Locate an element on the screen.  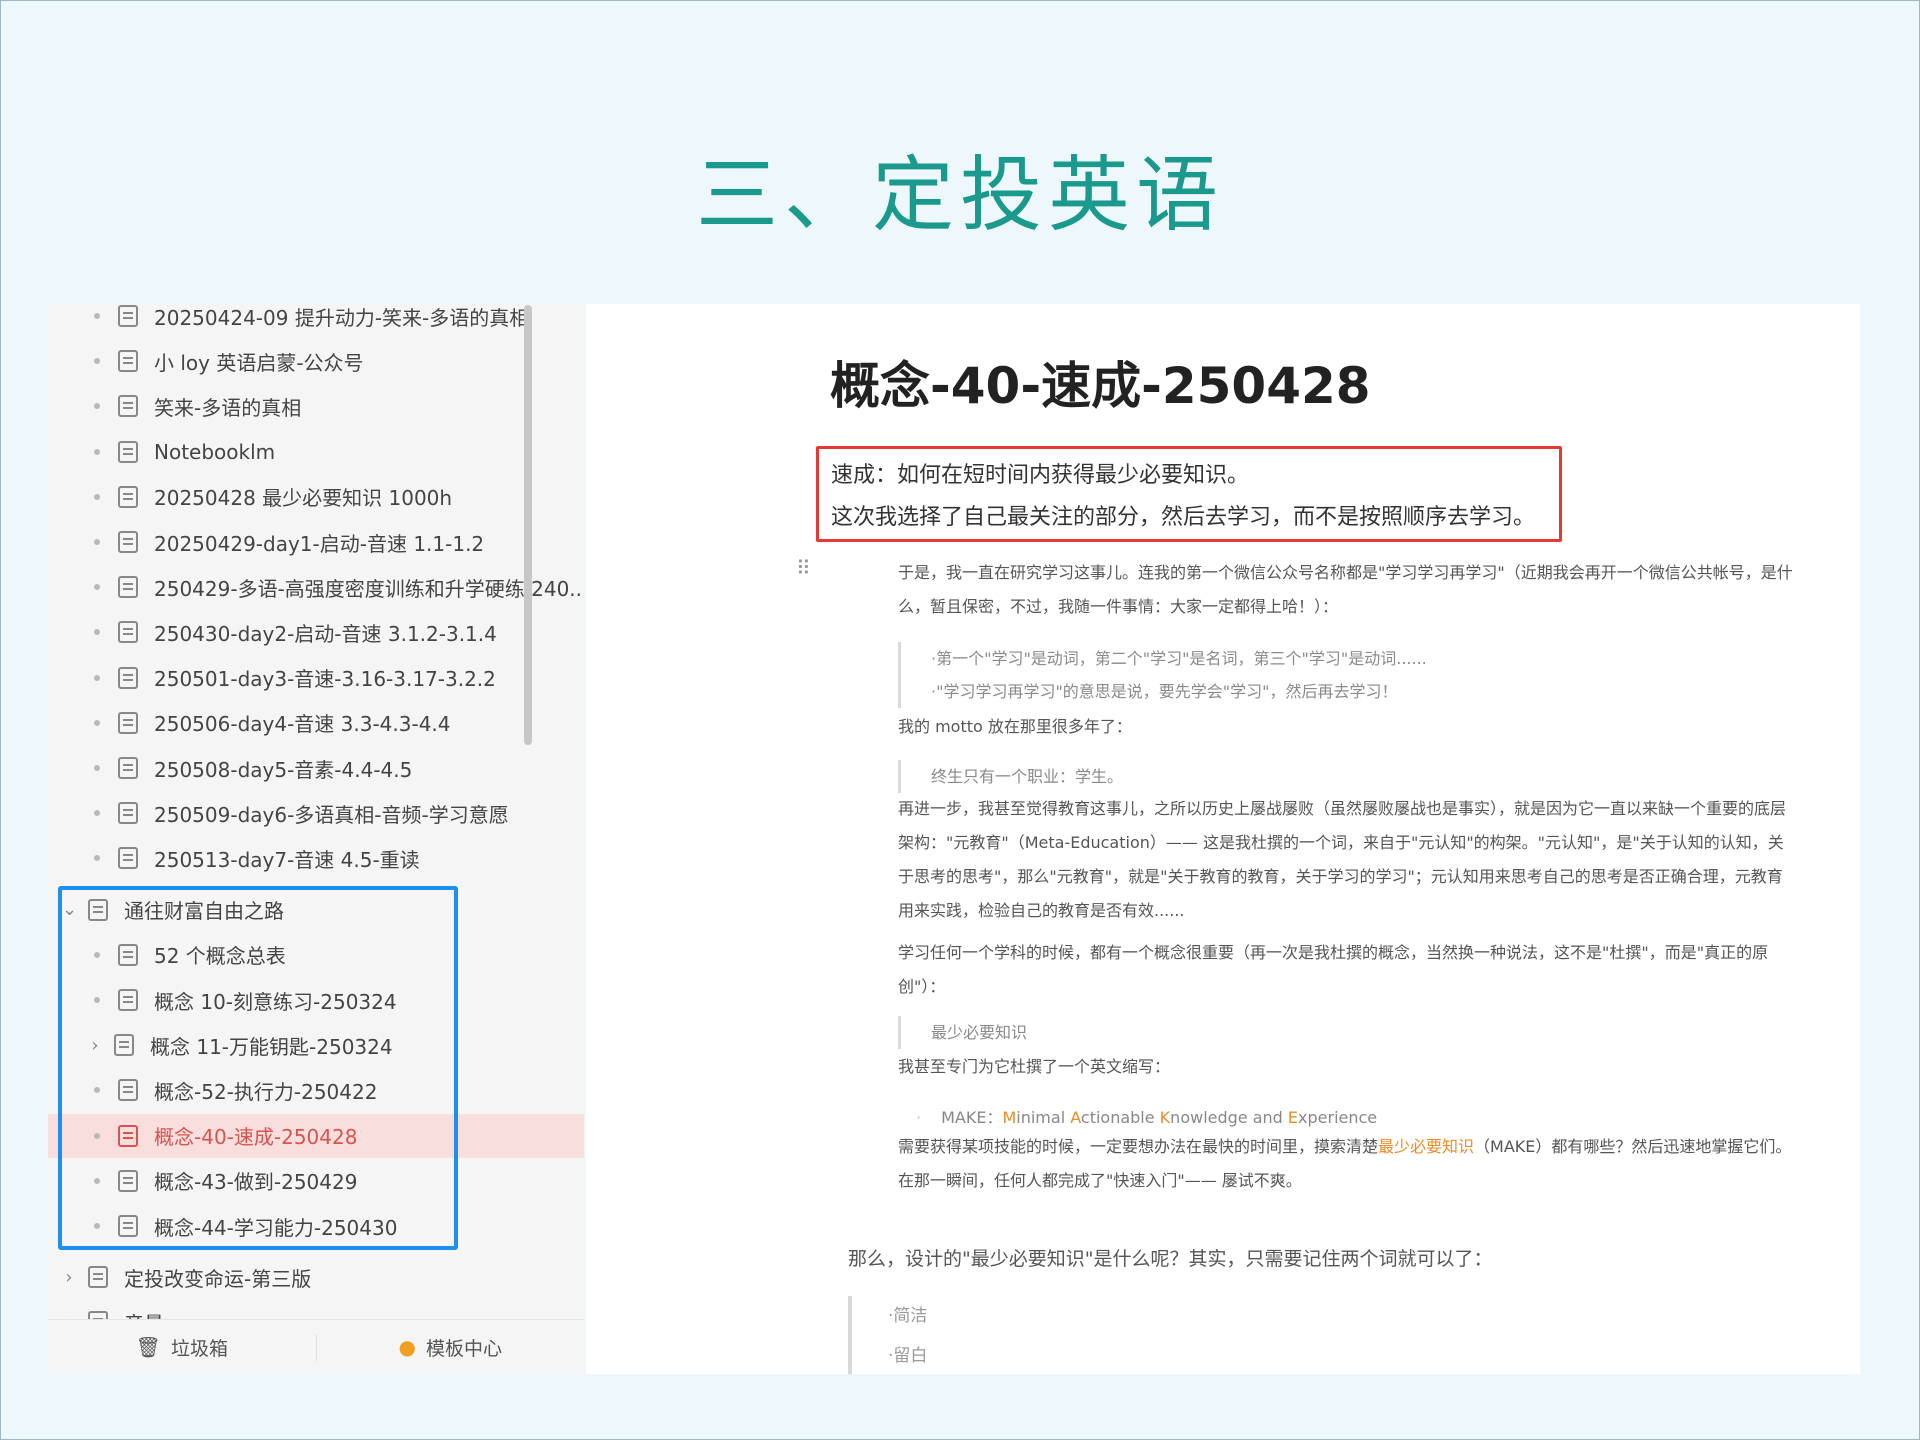
tree-item-label: 笑来-多语的真相 is located at coordinates (228, 407).